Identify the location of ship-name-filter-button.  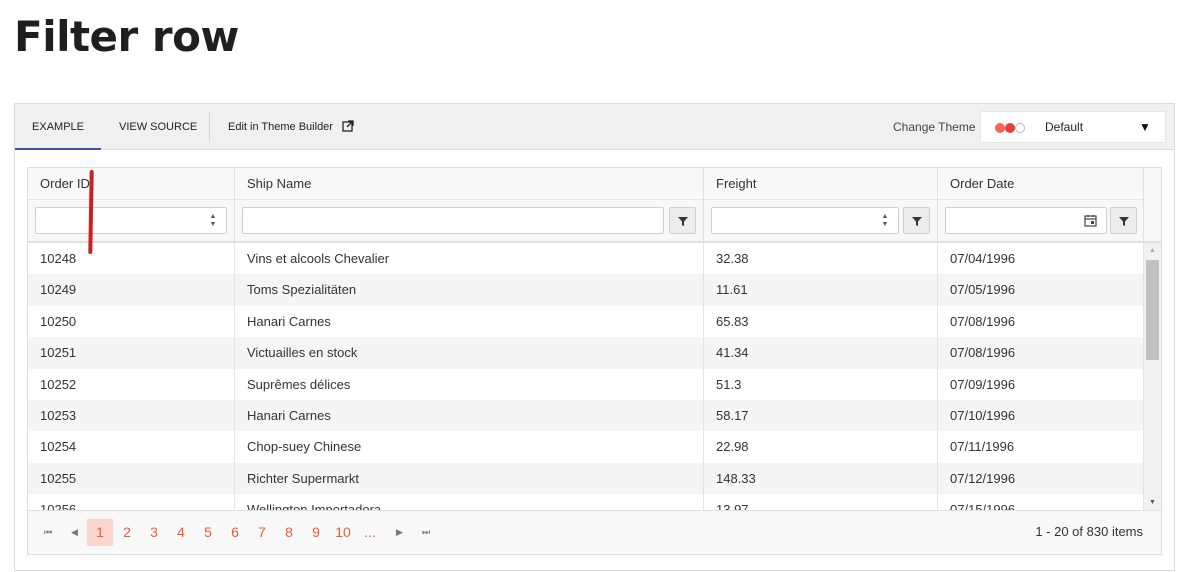
(682, 220).